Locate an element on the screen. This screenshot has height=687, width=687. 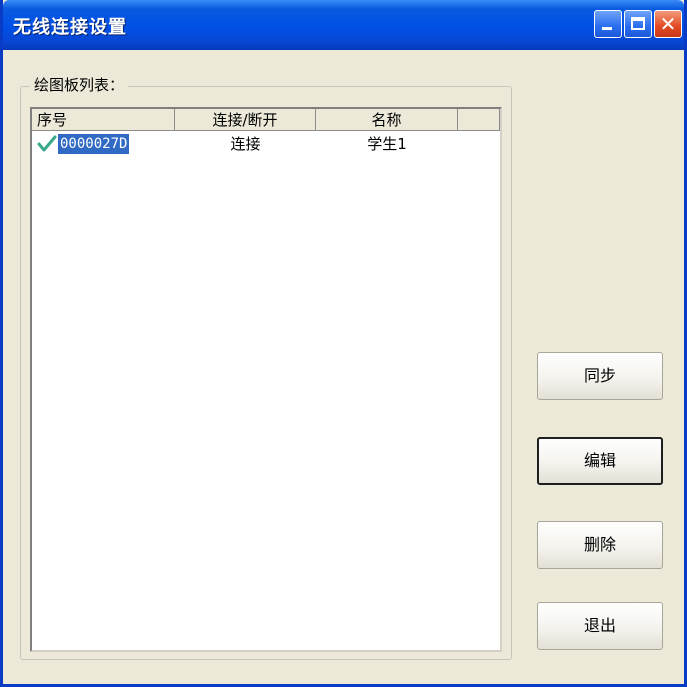
row-connection-status: 连接 is located at coordinates (245, 144).